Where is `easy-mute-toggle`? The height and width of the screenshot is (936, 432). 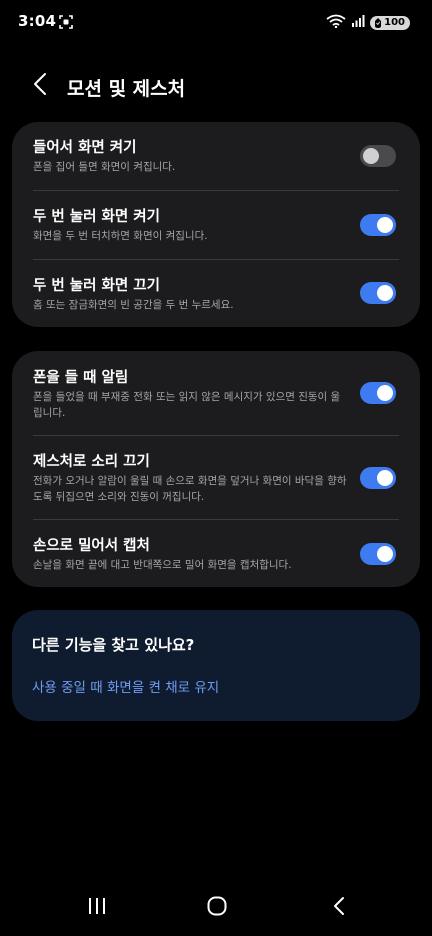
easy-mute-toggle is located at coordinates (378, 477).